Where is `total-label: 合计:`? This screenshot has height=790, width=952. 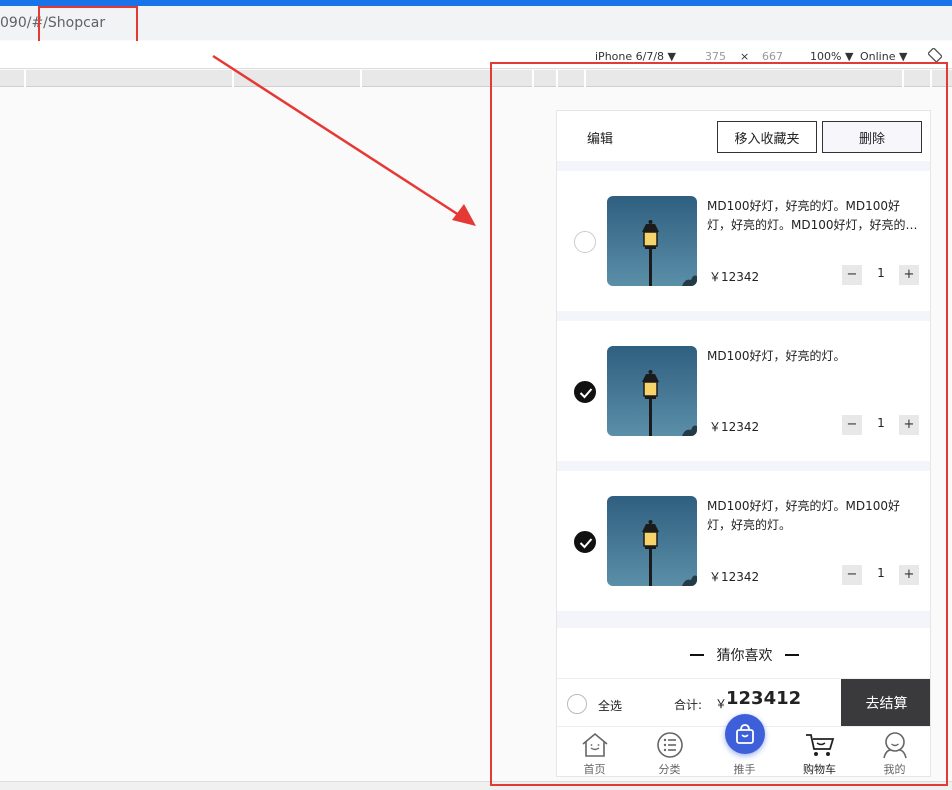
total-label: 合计: is located at coordinates (688, 705).